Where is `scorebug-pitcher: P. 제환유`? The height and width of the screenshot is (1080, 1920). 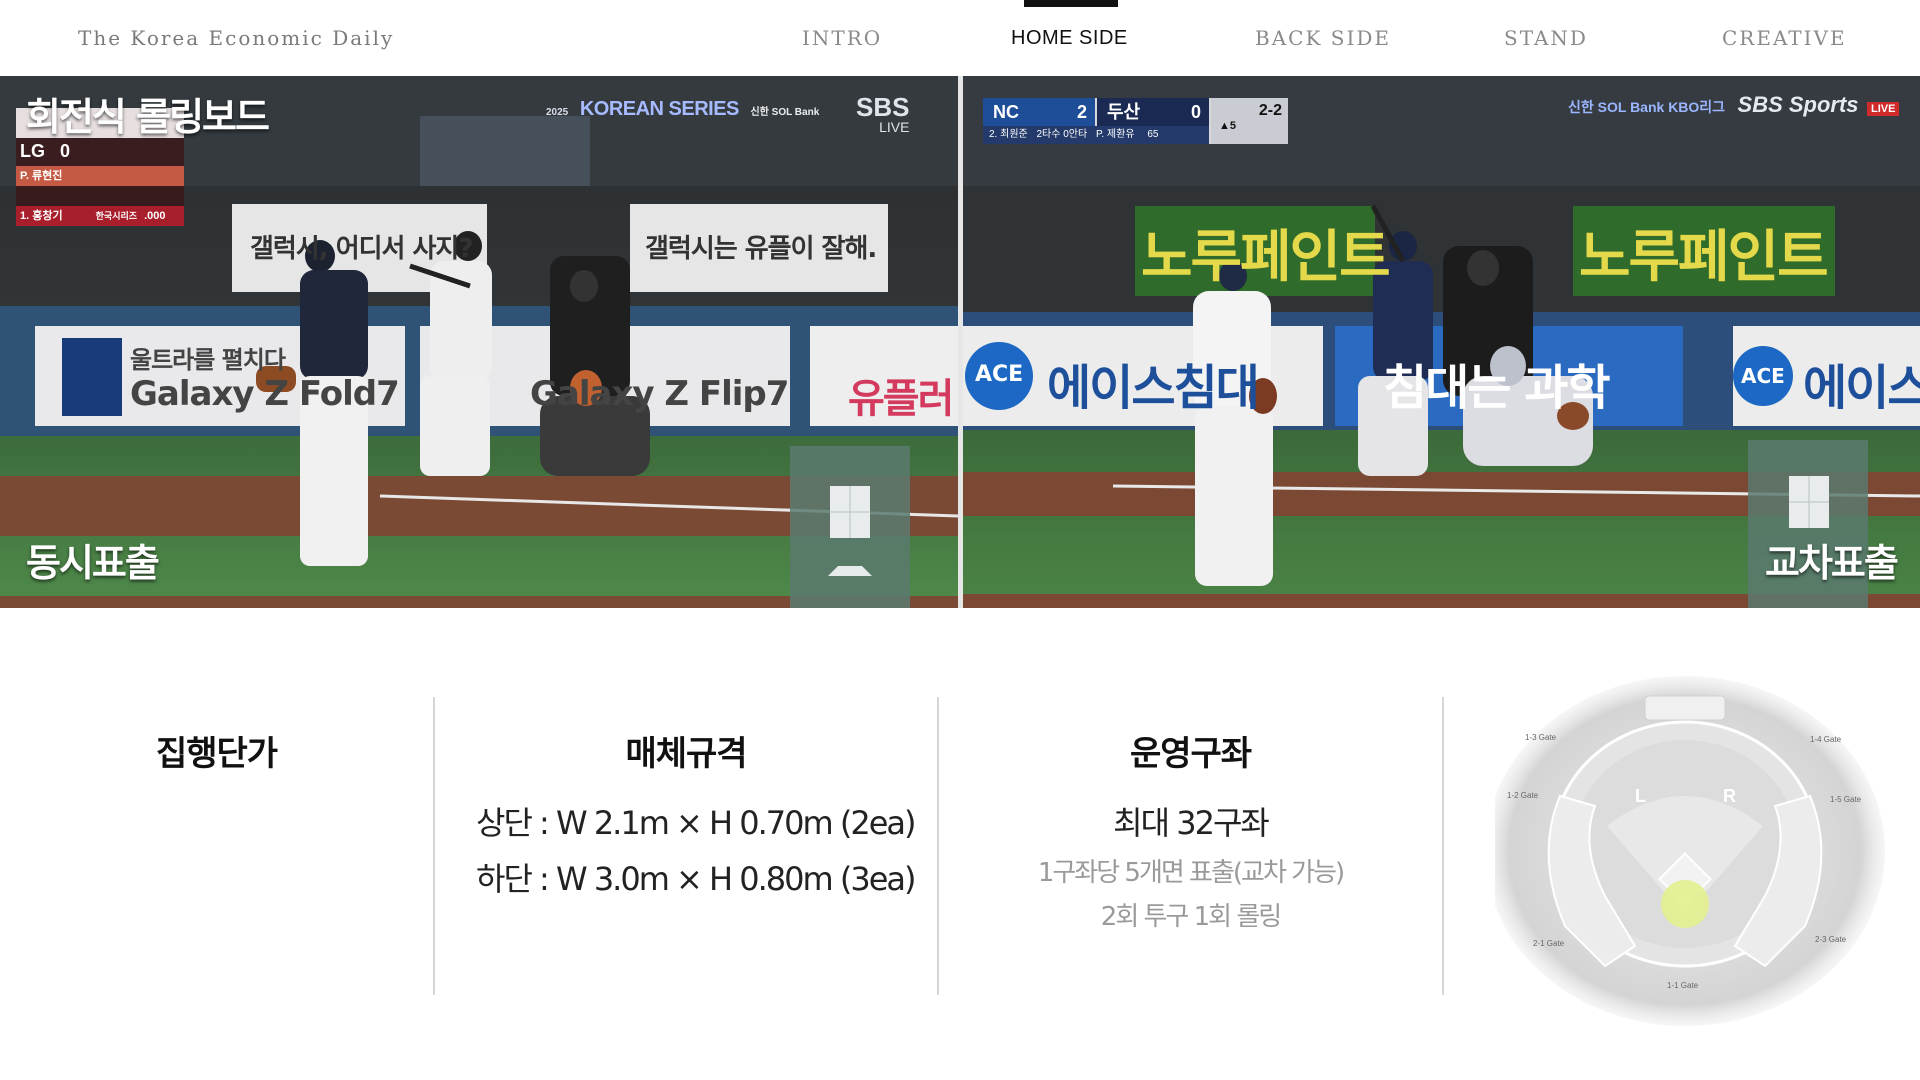 scorebug-pitcher: P. 제환유 is located at coordinates (1115, 134).